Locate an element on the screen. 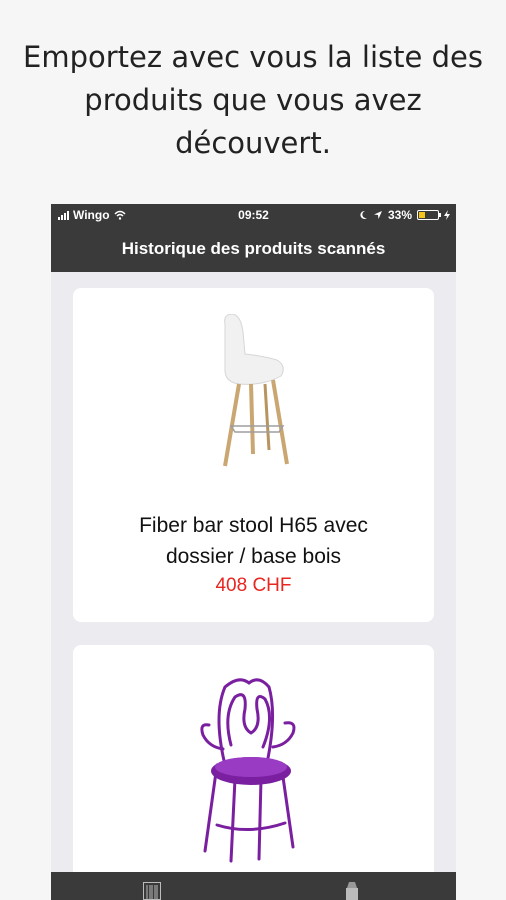 Image resolution: width=506 pixels, height=900 pixels. nav-bar: Historique des produits scannés is located at coordinates (253, 249).